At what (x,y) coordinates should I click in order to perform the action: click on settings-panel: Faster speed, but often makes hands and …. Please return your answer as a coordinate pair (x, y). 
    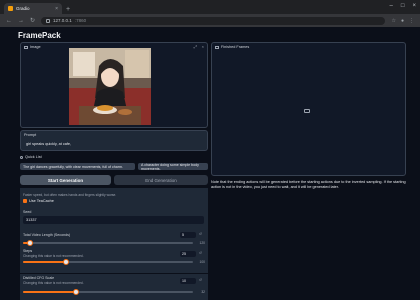
    Looking at the image, I should click on (114, 230).